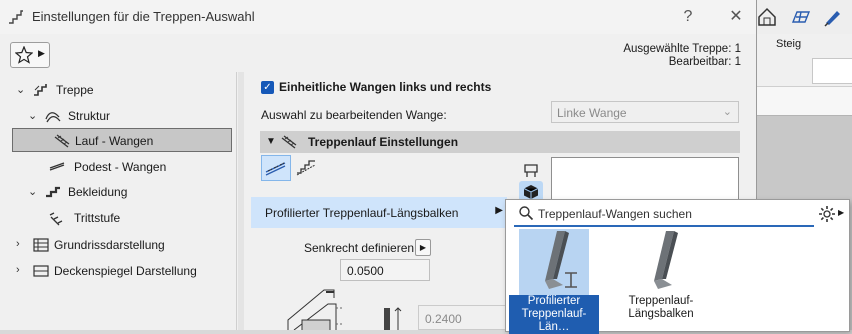 The image size is (852, 334). What do you see at coordinates (241, 201) in the screenshot?
I see `tree-scrollbar` at bounding box center [241, 201].